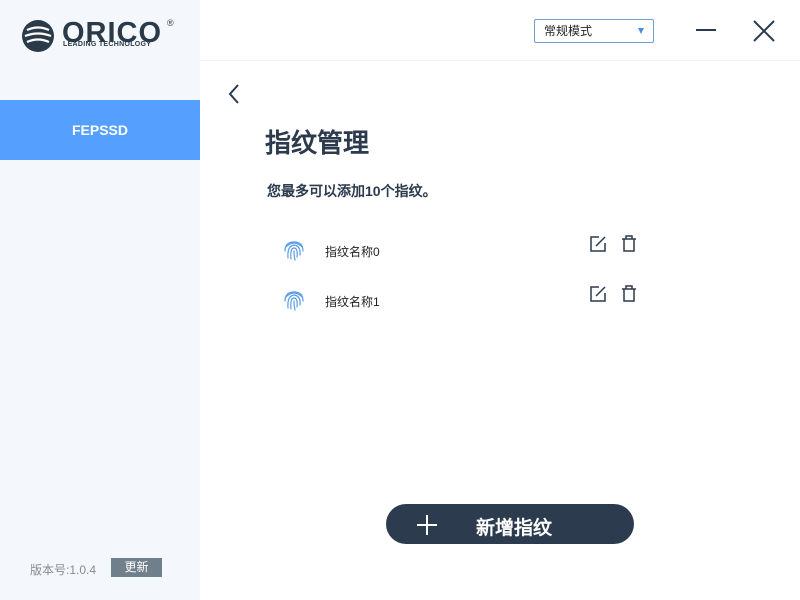  I want to click on version-label: 版本号:1.0.4, so click(63, 570).